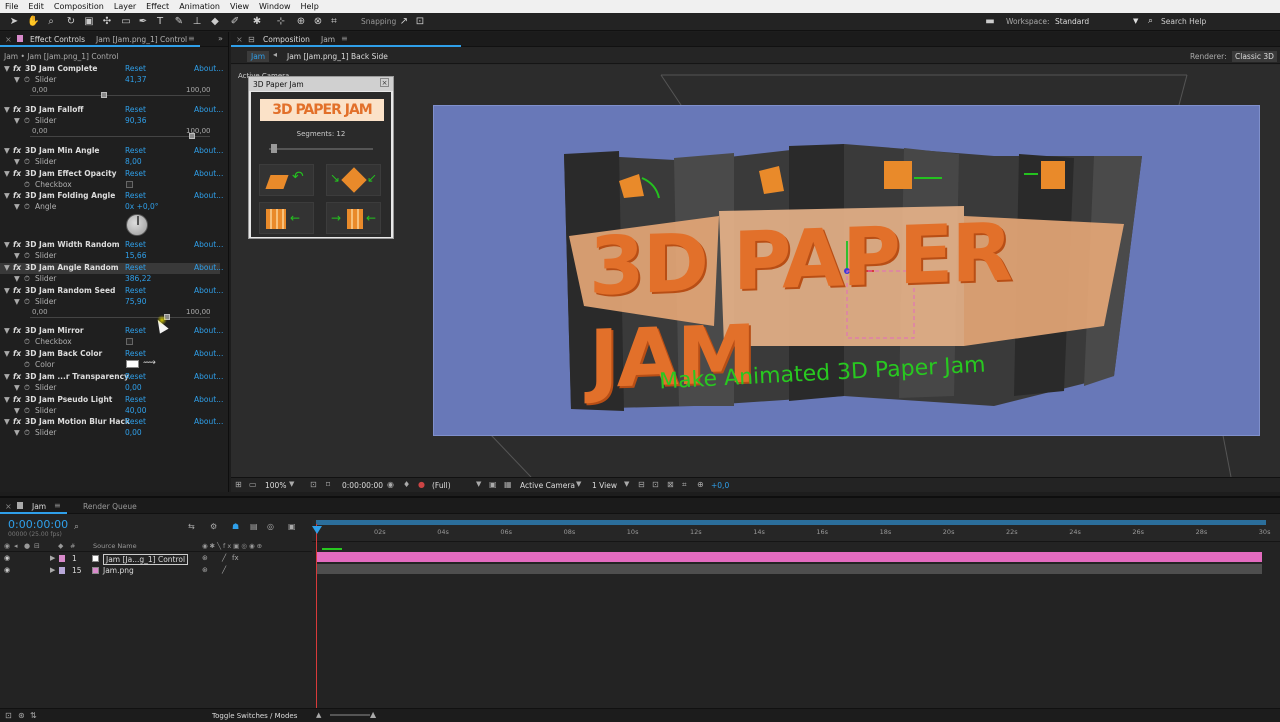 Image resolution: width=1280 pixels, height=722 pixels. I want to click on view-layout-dropdown: 1 View, so click(604, 485).